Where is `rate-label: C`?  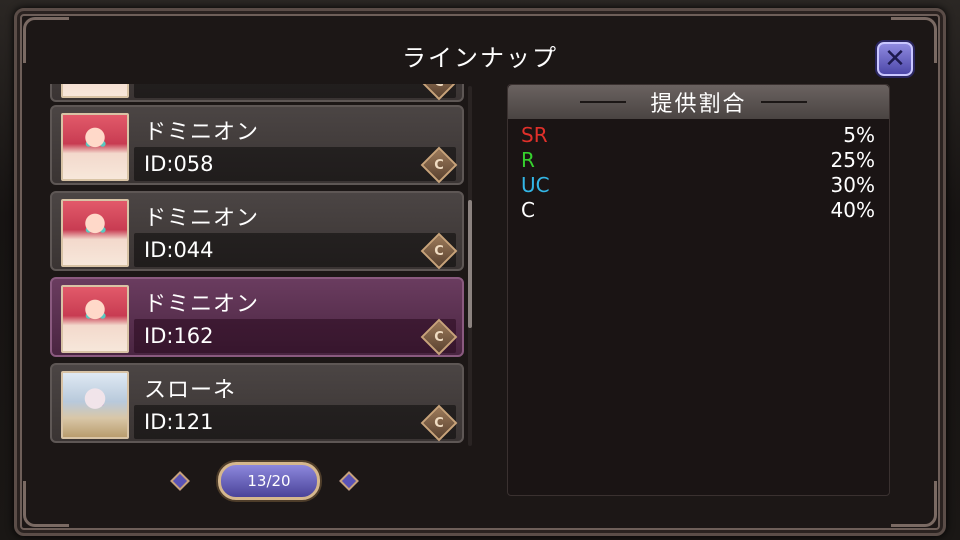
rate-label: C is located at coordinates (528, 210).